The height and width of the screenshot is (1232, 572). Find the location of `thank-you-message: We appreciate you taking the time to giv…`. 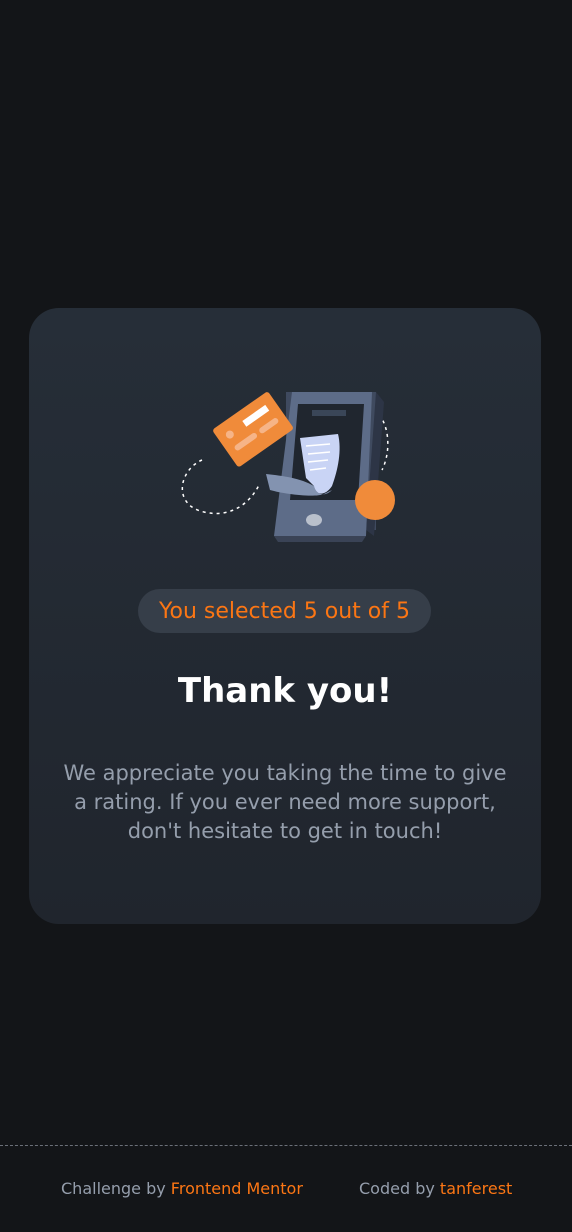

thank-you-message: We appreciate you taking the time to giv… is located at coordinates (285, 802).